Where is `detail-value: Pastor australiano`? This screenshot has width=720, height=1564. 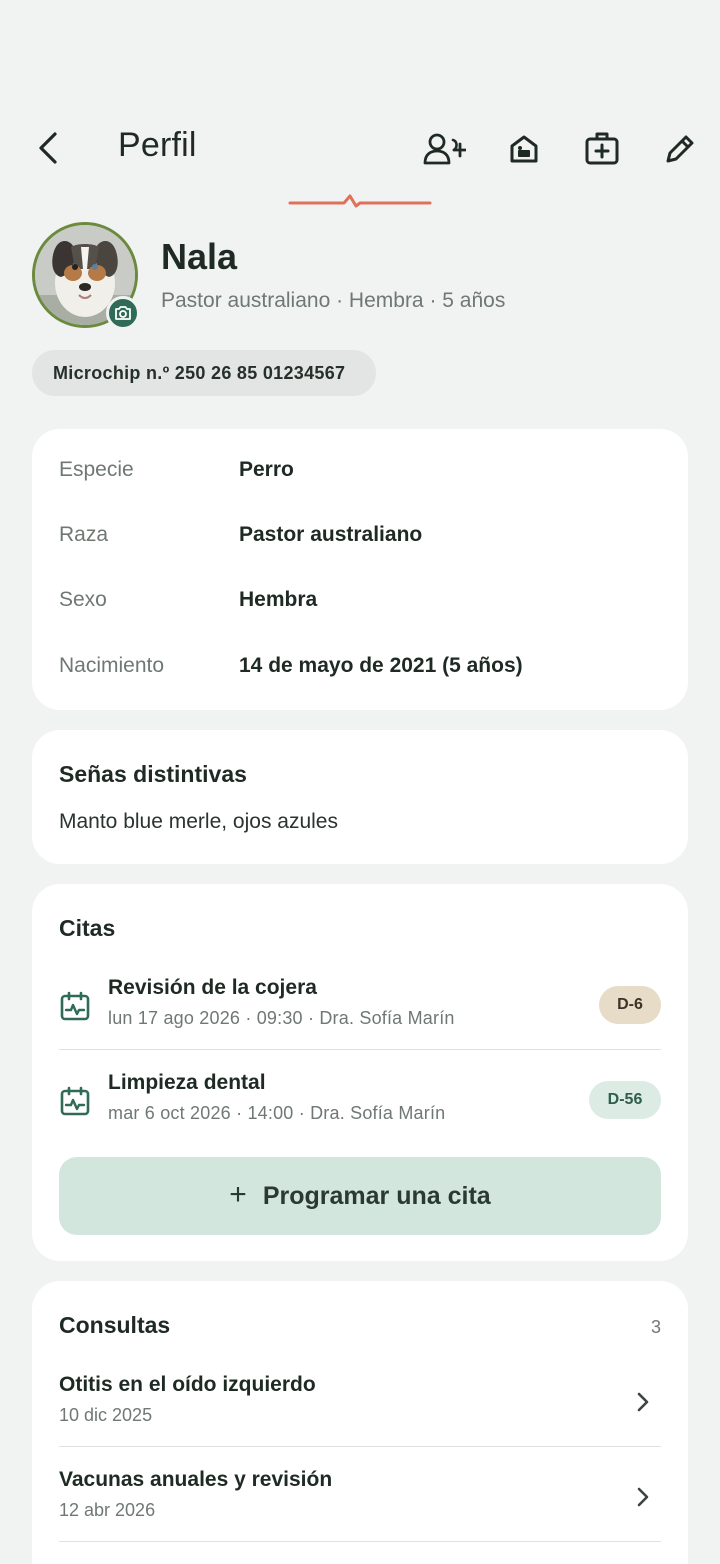
detail-value: Pastor australiano is located at coordinates (331, 534).